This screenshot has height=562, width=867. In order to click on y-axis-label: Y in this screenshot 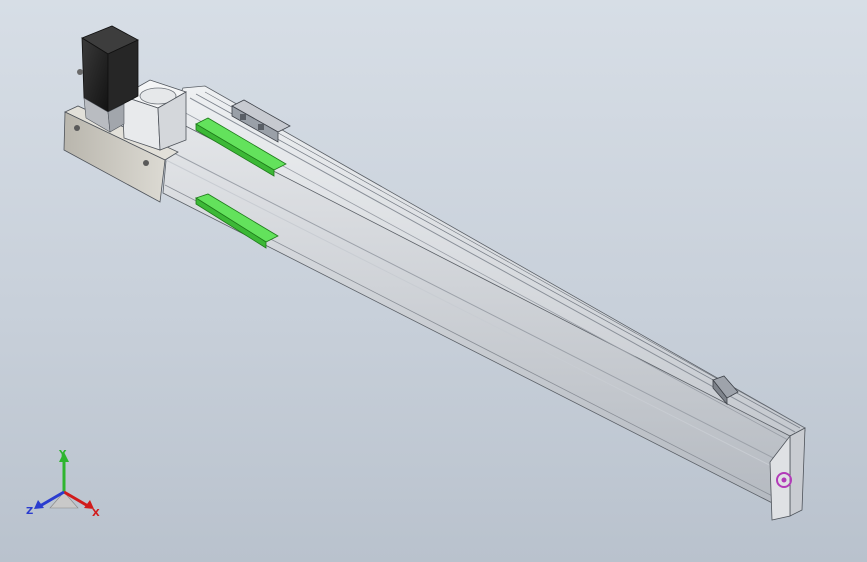, I will do `click(62, 454)`.